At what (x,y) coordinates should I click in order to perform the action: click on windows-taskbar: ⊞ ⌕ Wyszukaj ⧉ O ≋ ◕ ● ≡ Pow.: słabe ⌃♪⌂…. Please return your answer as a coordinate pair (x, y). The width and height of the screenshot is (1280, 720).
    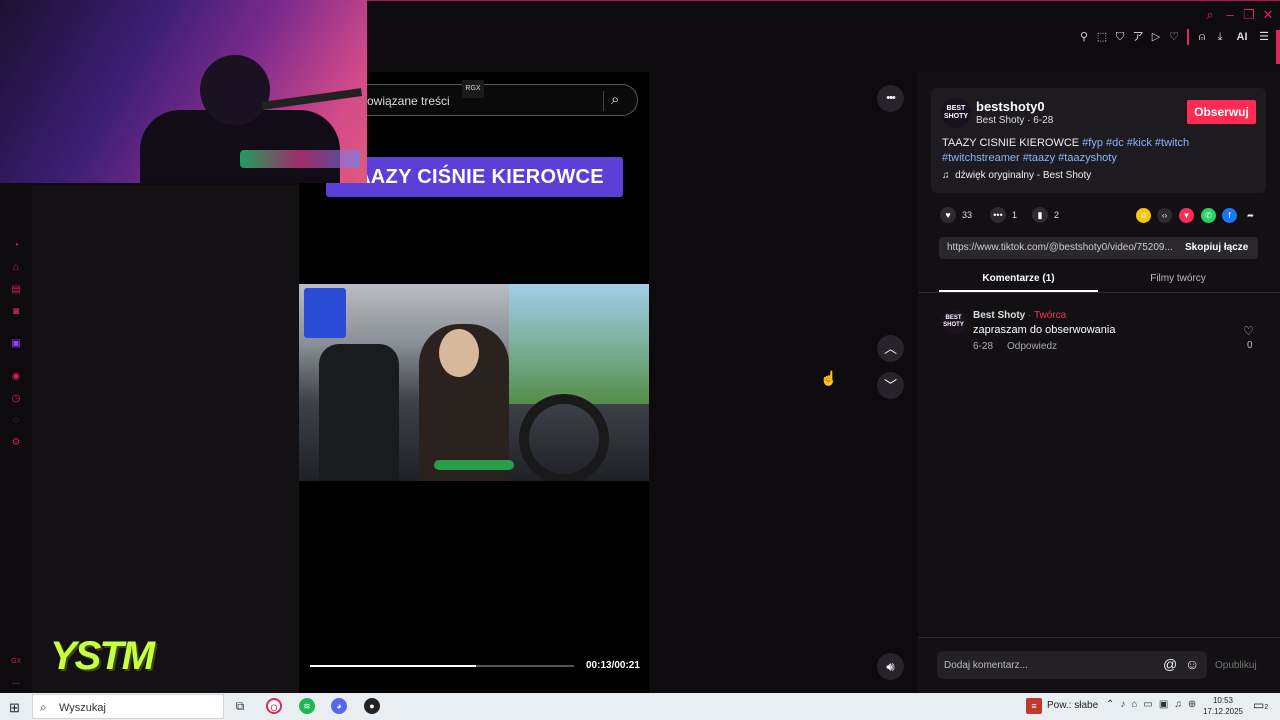
    Looking at the image, I should click on (640, 706).